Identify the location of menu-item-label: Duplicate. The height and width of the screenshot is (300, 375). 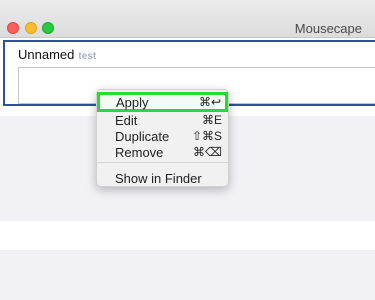
(142, 136).